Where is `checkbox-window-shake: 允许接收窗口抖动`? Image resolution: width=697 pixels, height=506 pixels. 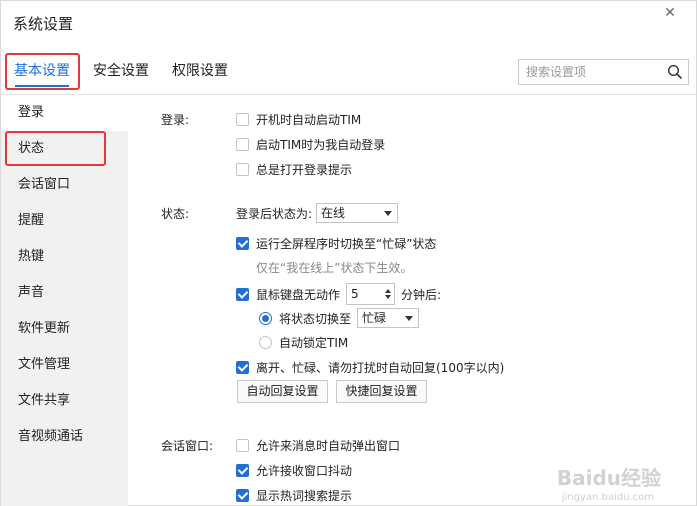 checkbox-window-shake: 允许接收窗口抖动 is located at coordinates (294, 470).